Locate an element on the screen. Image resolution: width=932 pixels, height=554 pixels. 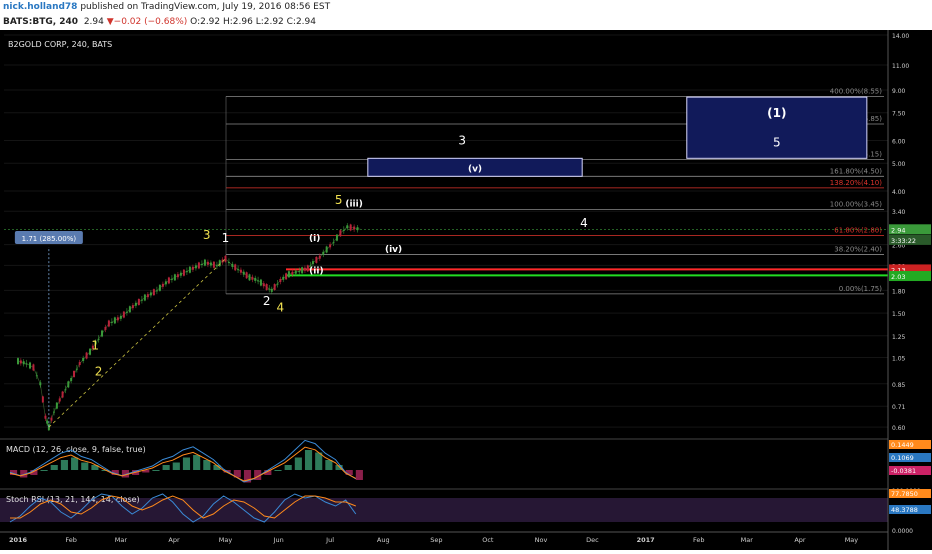
fib-label: 38.20%(2.40) is located at coordinates (858, 250).